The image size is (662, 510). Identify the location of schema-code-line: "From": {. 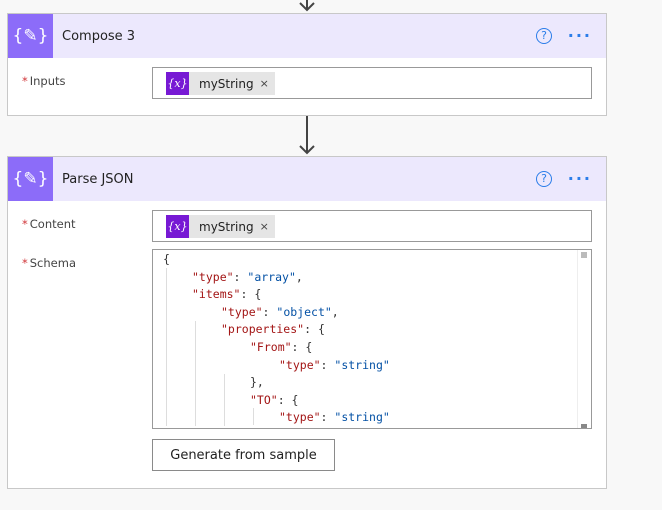
(281, 347).